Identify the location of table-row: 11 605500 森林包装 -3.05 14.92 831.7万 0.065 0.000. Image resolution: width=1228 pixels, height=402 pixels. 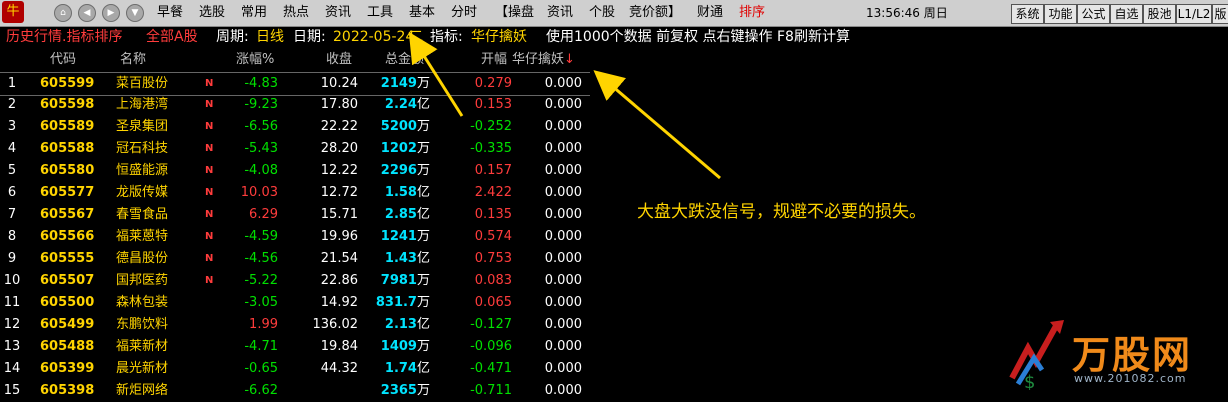
(295, 303).